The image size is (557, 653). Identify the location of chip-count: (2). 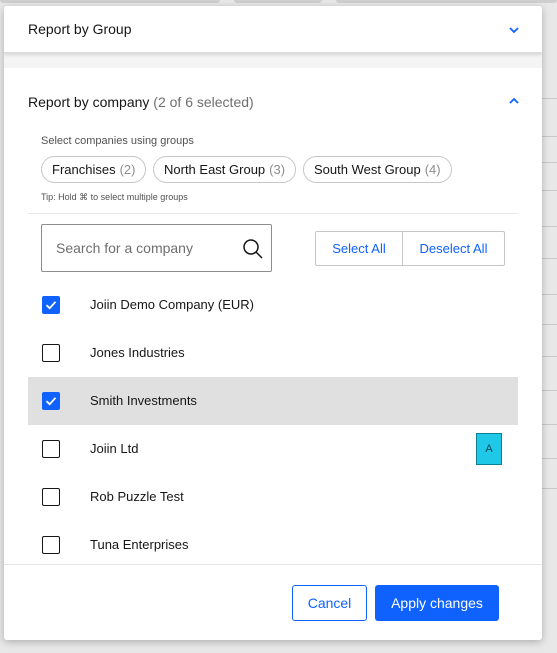
(127, 169).